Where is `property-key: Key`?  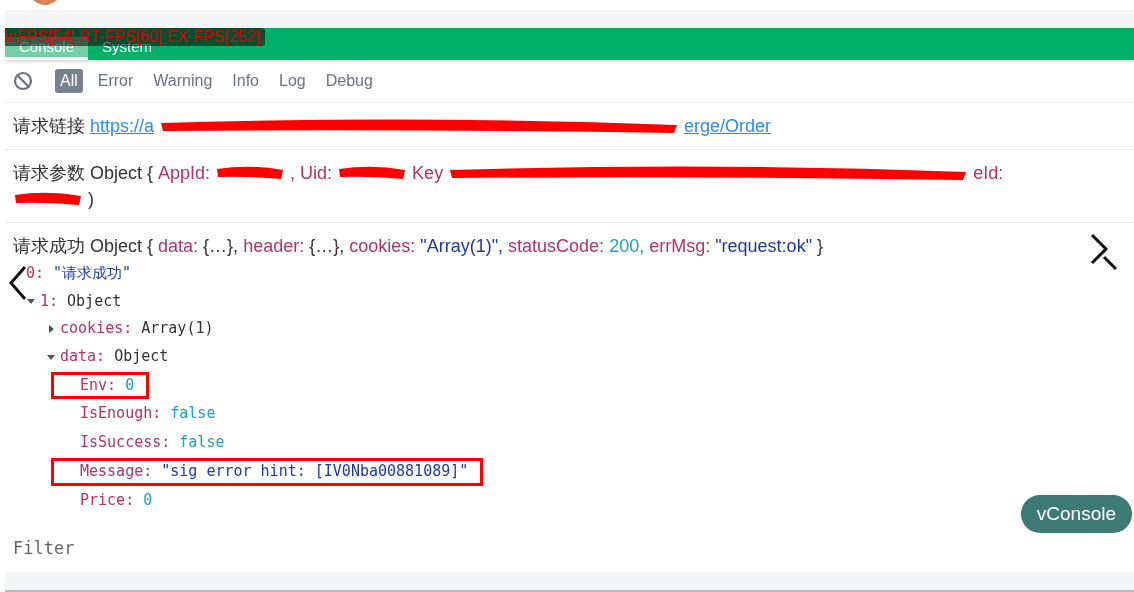 property-key: Key is located at coordinates (428, 172).